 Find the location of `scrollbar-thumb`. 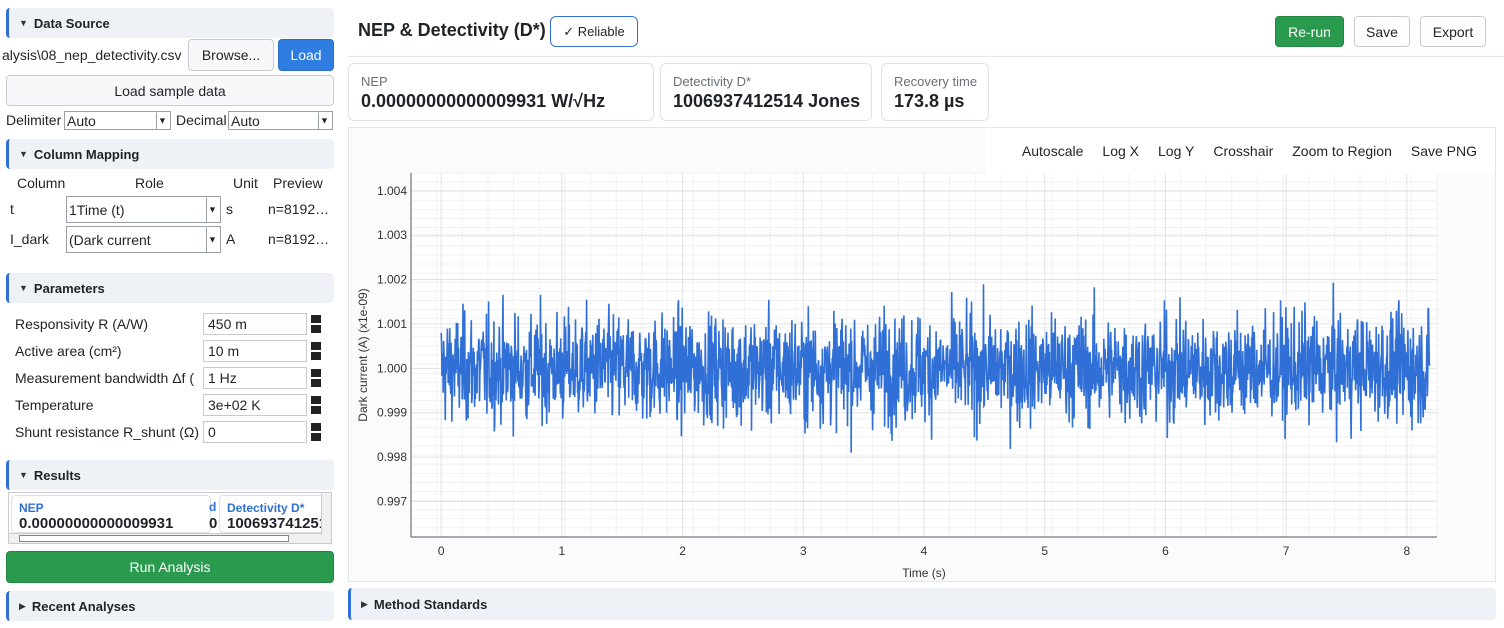

scrollbar-thumb is located at coordinates (154, 538).